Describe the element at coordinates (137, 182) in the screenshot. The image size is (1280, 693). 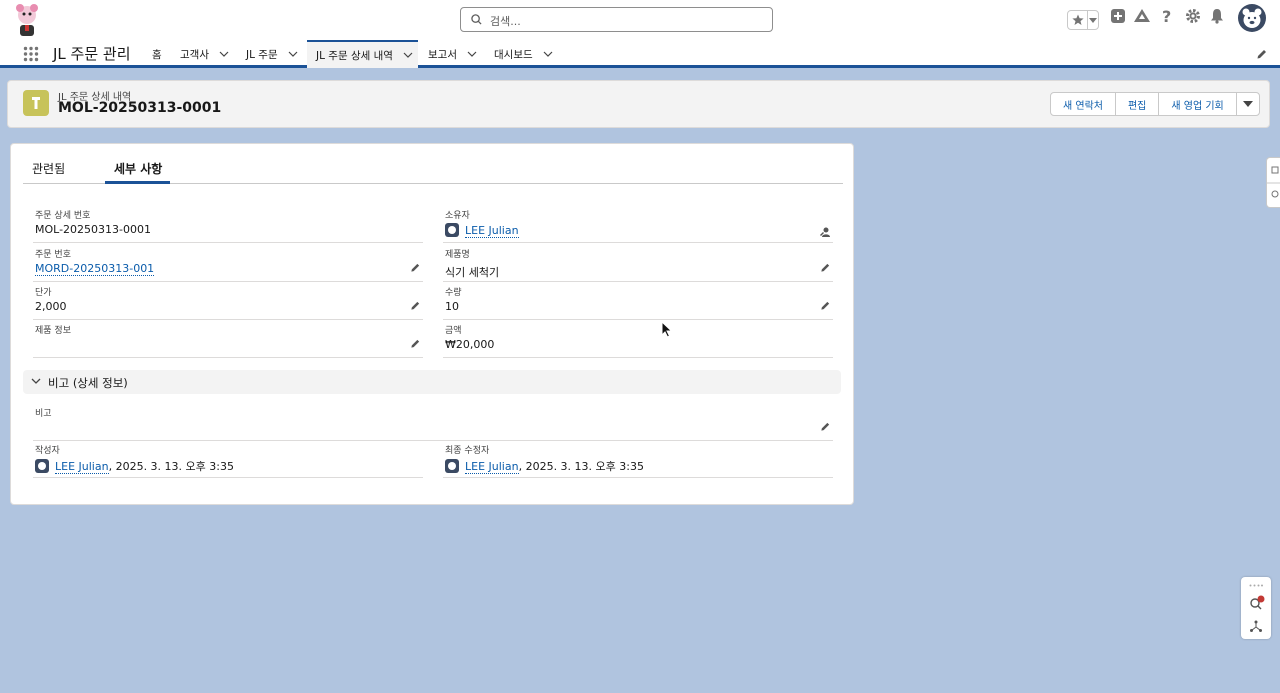
I see `active-tab-indicator` at that location.